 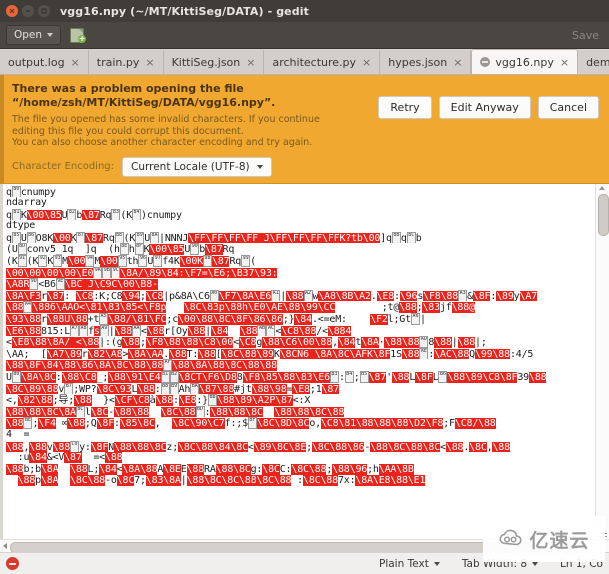 What do you see at coordinates (426, 62) in the screenshot?
I see `tab-hypes-json: hypes.json ×` at bounding box center [426, 62].